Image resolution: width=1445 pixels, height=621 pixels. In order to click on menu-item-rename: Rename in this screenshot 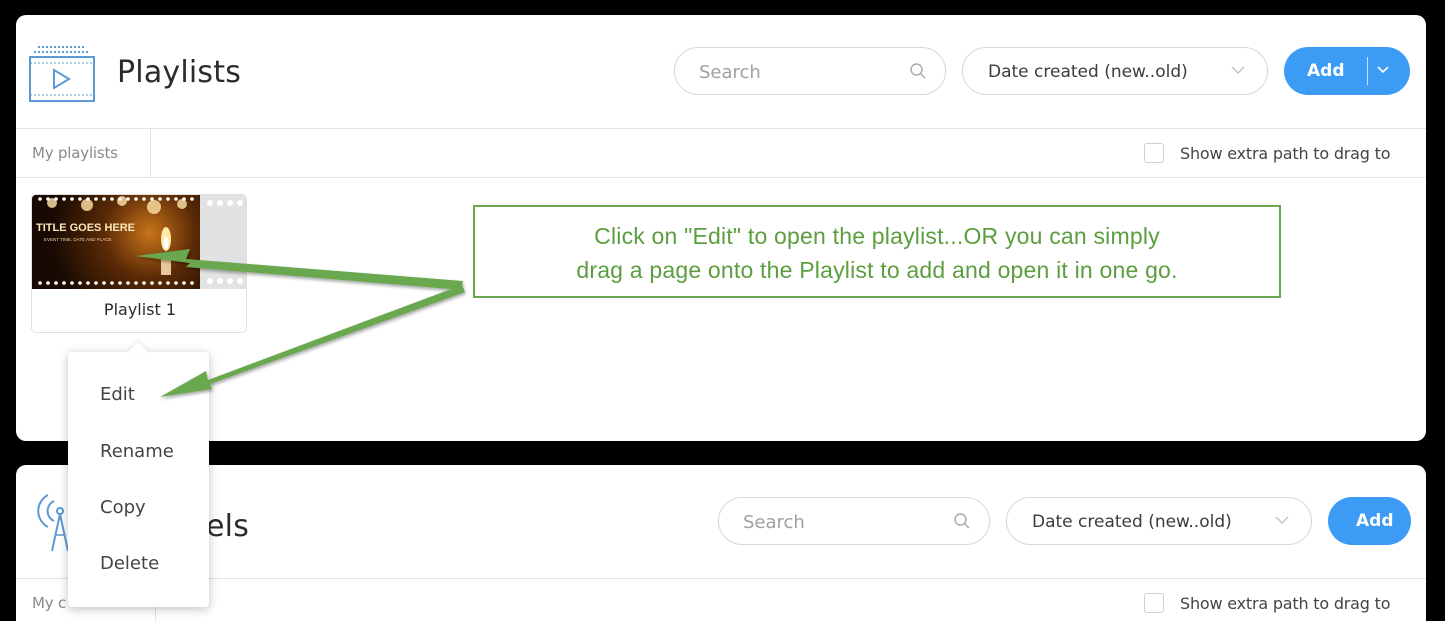, I will do `click(137, 451)`.